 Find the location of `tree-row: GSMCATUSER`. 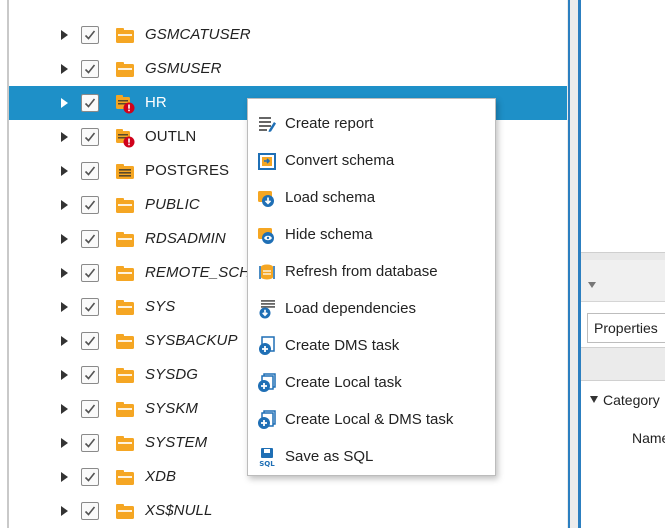

tree-row: GSMCATUSER is located at coordinates (288, 35).